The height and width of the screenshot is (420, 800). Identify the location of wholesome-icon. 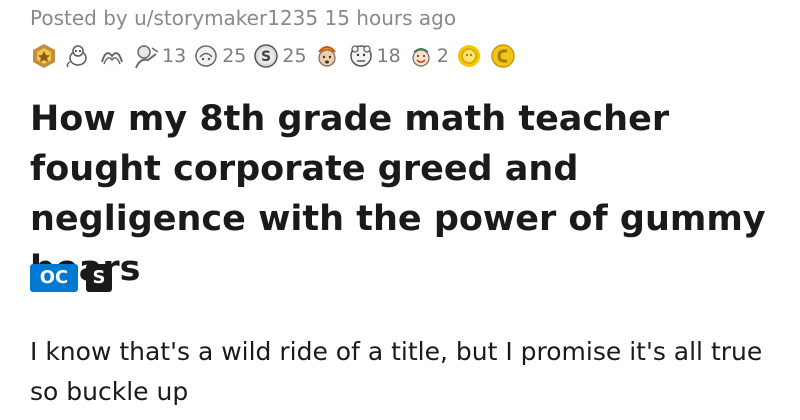
(421, 57).